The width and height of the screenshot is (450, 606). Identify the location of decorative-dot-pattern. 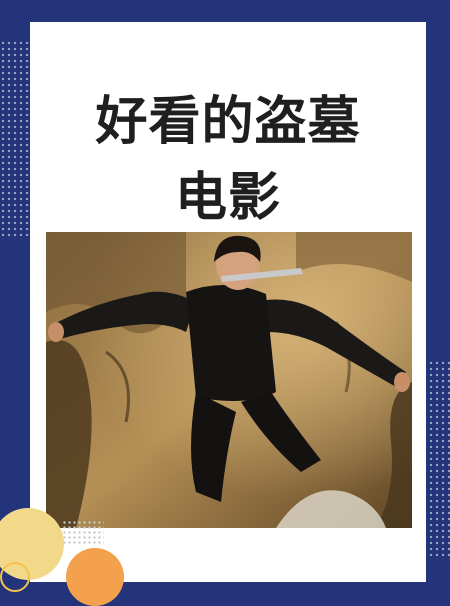
(83, 532).